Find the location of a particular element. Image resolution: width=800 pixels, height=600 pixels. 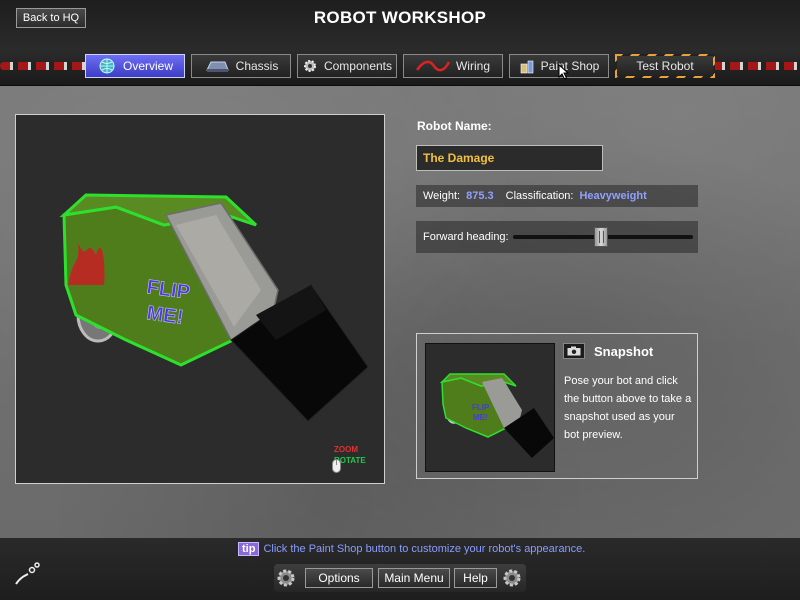

robot-model: FLIP ME! is located at coordinates (214, 307).